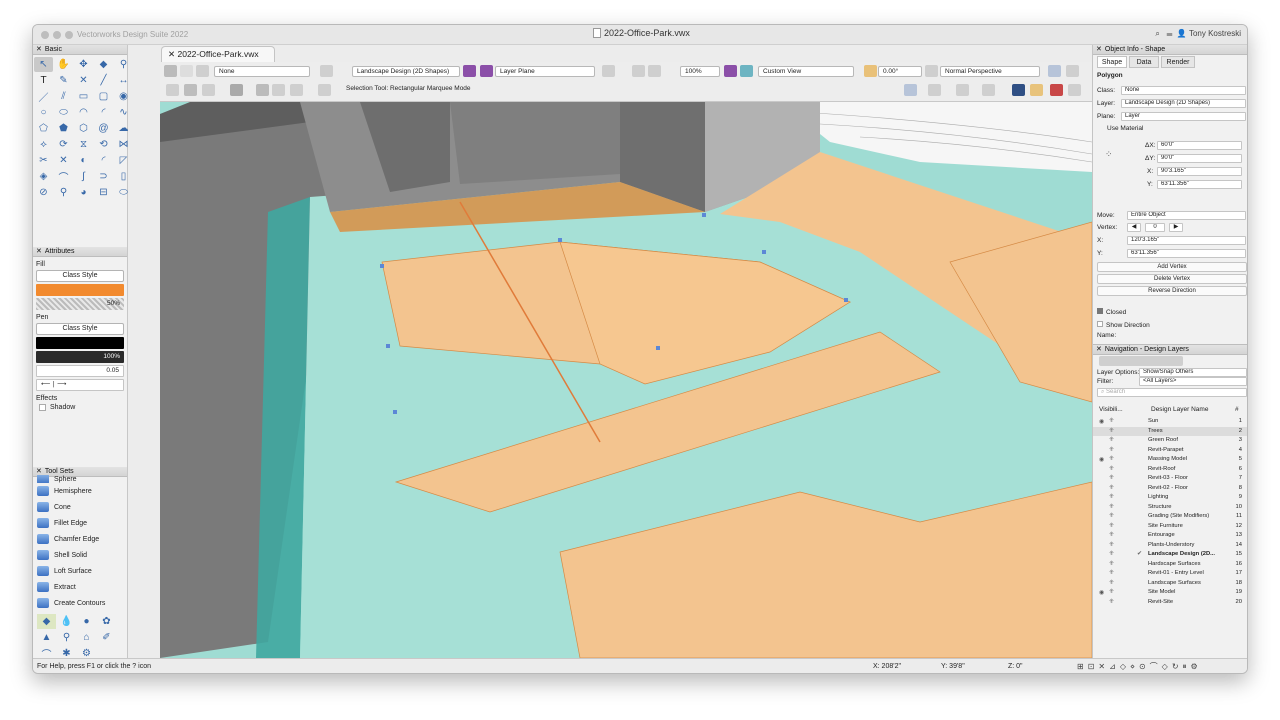 The height and width of the screenshot is (720, 1280). I want to click on layer-row: ⁜ Revit-01 - Entry Level 17, so click(1170, 574).